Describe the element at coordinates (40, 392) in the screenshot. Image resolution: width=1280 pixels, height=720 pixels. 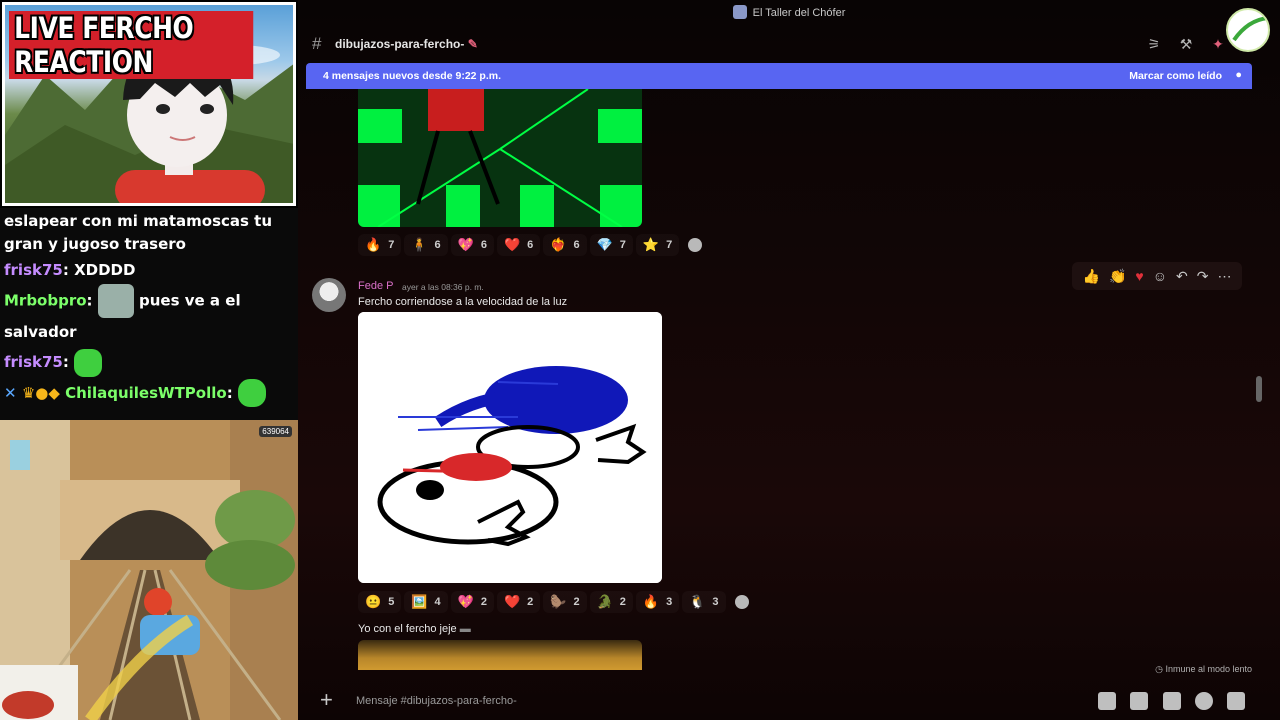
I see `crown-badge-icon: ♛●◆` at that location.